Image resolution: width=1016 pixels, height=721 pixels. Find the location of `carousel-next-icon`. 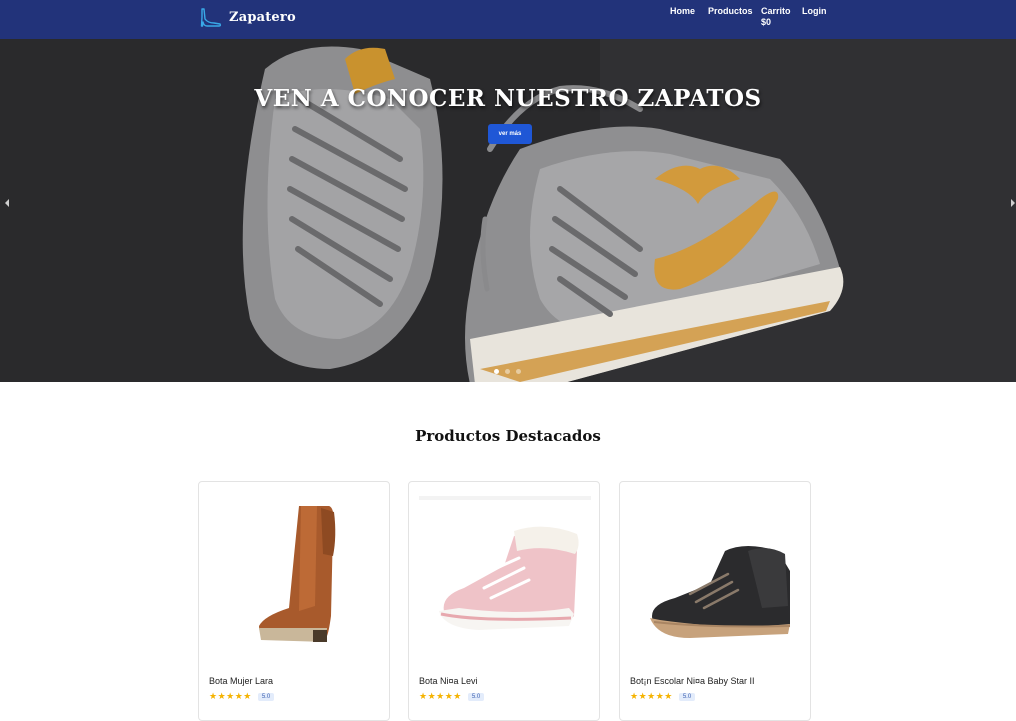

carousel-next-icon is located at coordinates (1012, 203).